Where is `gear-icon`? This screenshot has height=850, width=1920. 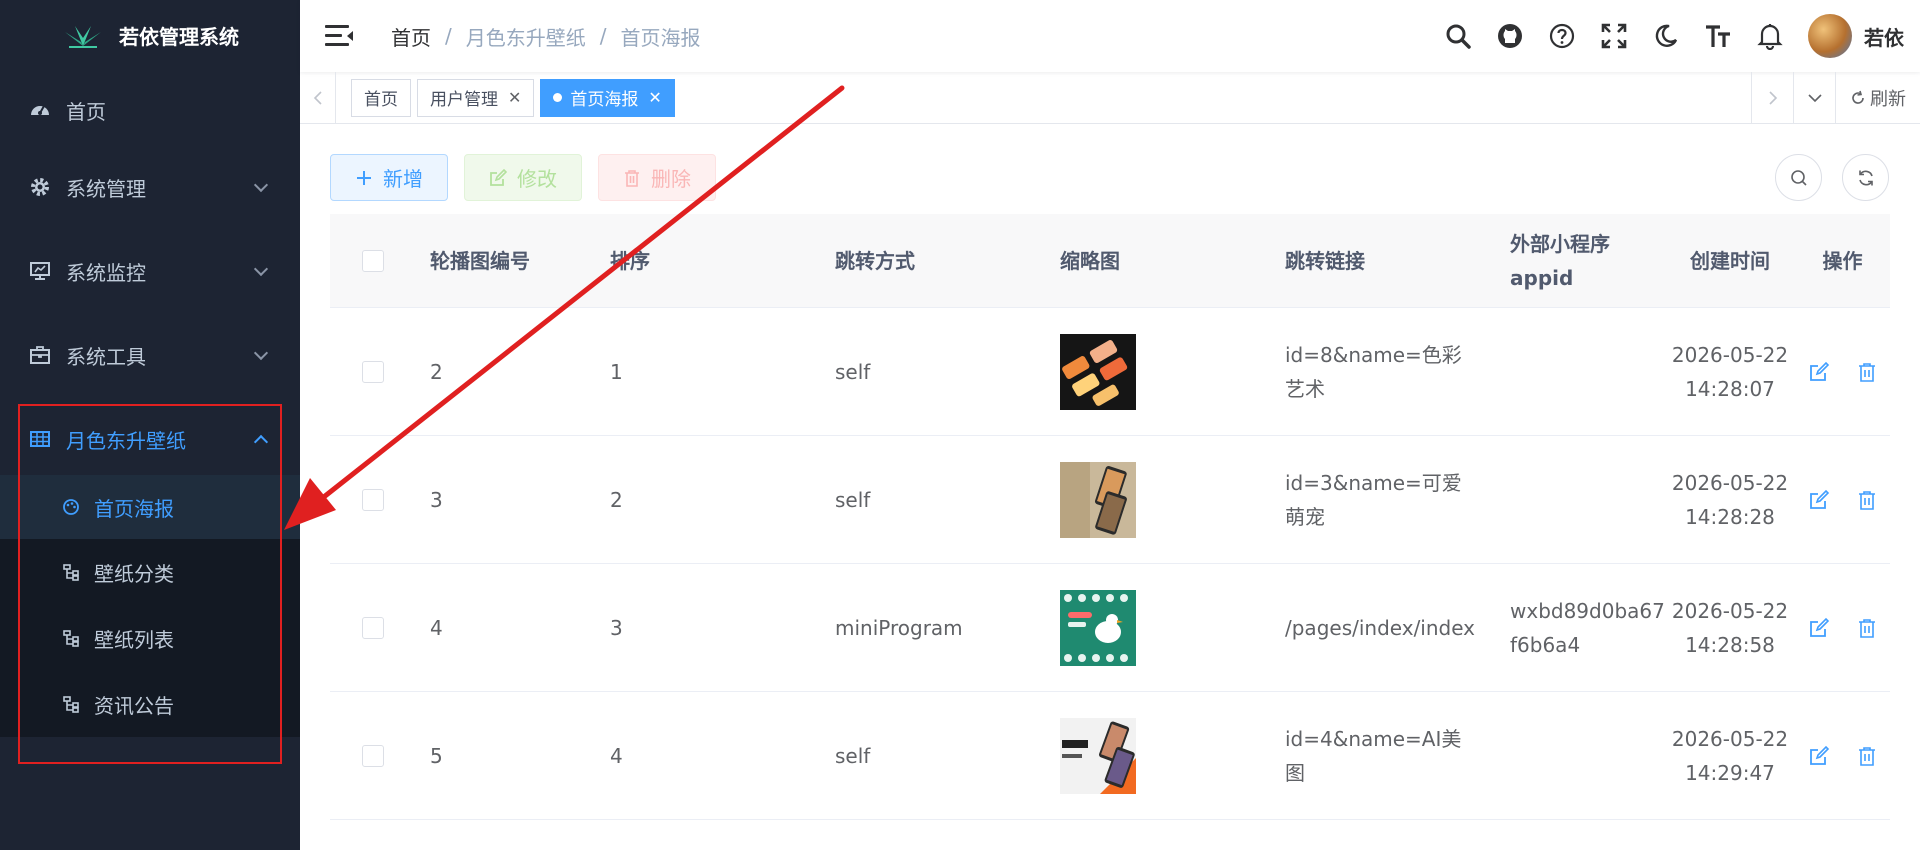
gear-icon is located at coordinates (40, 187).